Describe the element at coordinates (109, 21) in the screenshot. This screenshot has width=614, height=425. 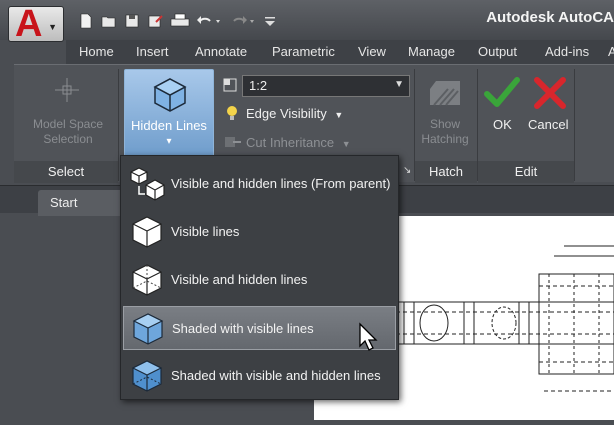
I see `open-icon` at that location.